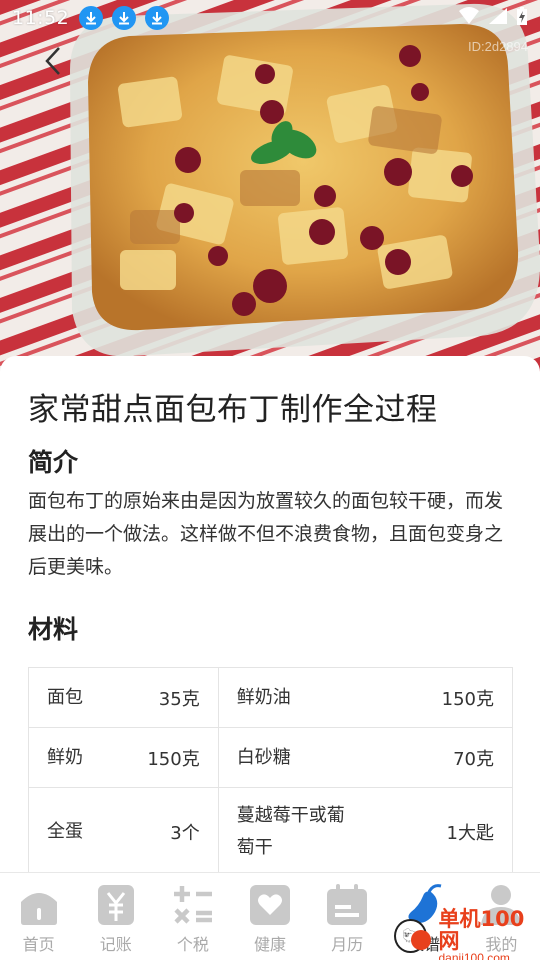 Image resolution: width=540 pixels, height=960 pixels. I want to click on nav-label: 个税, so click(192, 944).